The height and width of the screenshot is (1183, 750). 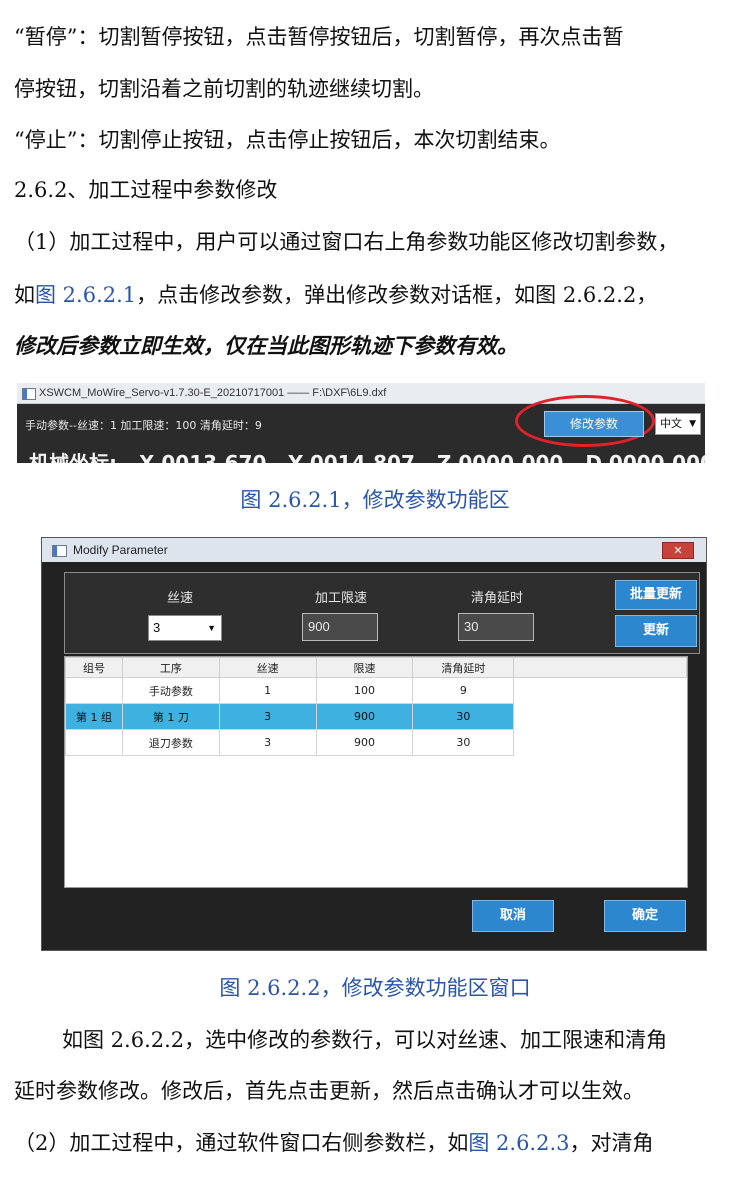 What do you see at coordinates (170, 690) in the screenshot?
I see `cell-process: 手动参数` at bounding box center [170, 690].